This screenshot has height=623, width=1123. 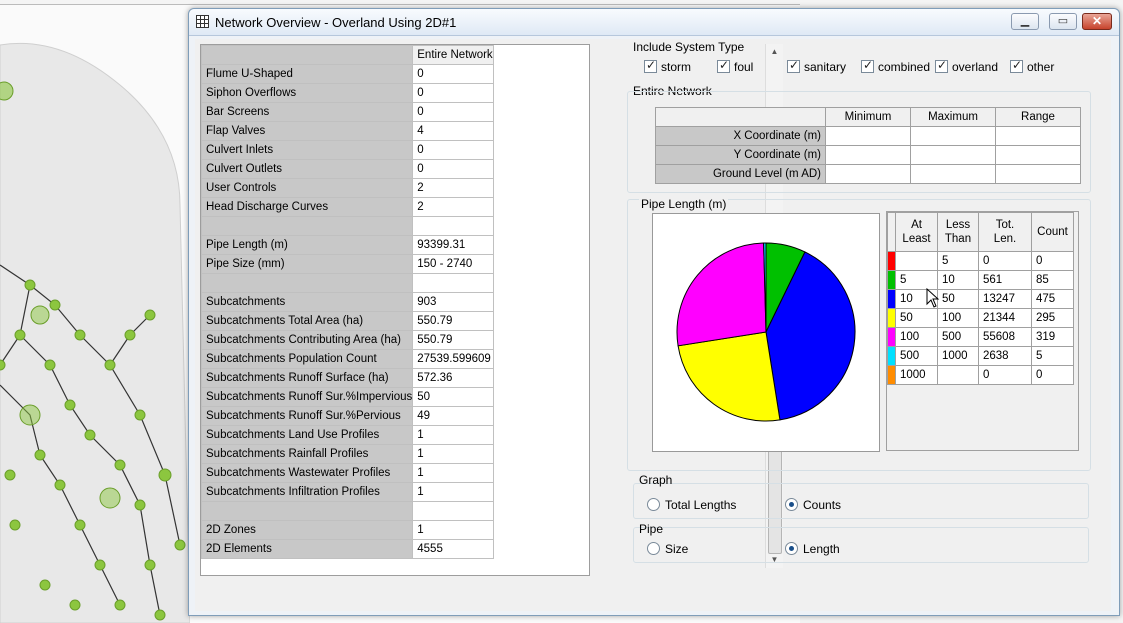 What do you see at coordinates (980, 280) in the screenshot?
I see `bin-row: 5 10 561 85` at bounding box center [980, 280].